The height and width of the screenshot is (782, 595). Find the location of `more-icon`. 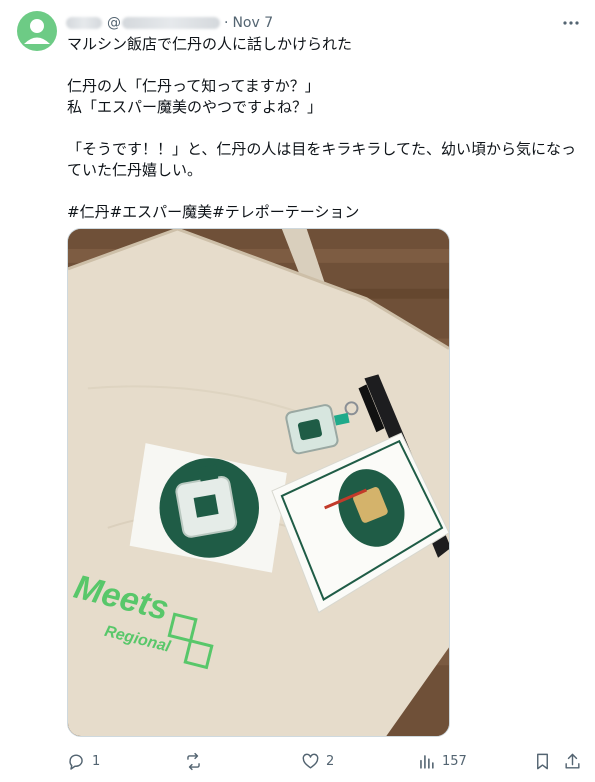

more-icon is located at coordinates (571, 23).